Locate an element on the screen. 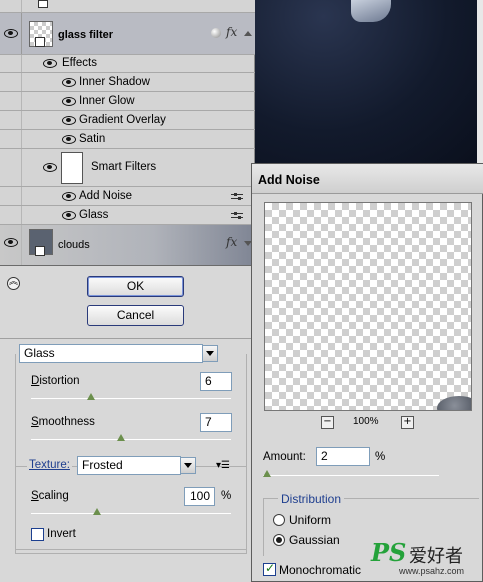 Image resolution: width=483 pixels, height=582 pixels. smart-filters-label: Smart Filters is located at coordinates (124, 167).